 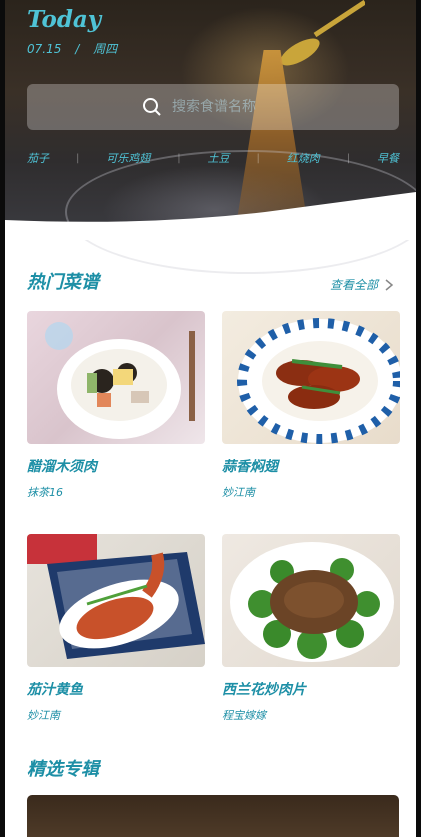 What do you see at coordinates (388, 158) in the screenshot?
I see `tag-item: 早餐` at bounding box center [388, 158].